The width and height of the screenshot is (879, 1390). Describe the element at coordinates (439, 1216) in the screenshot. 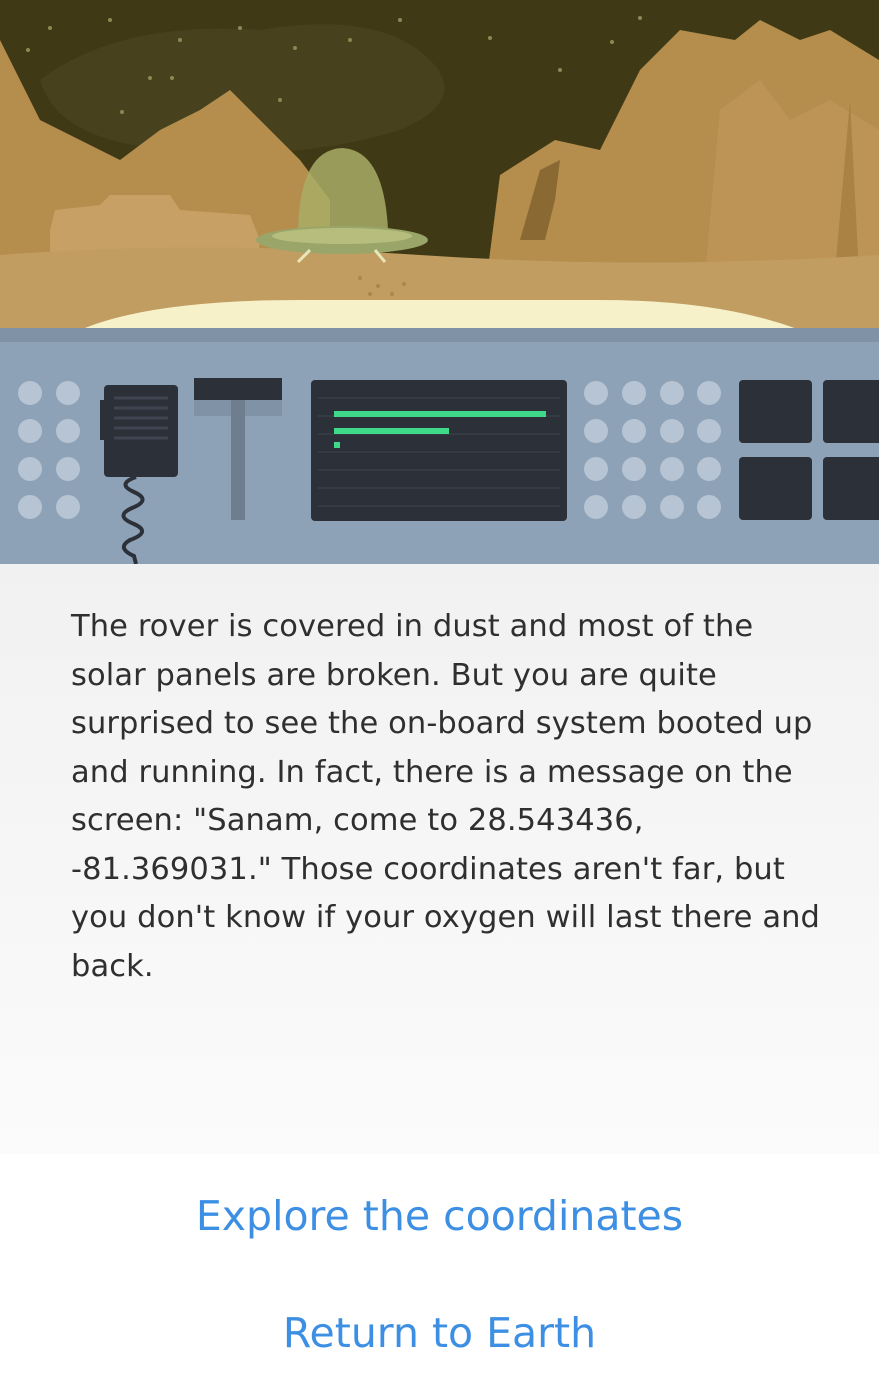

I see `choice-explore-coordinates-button: Explore the coordinates` at that location.